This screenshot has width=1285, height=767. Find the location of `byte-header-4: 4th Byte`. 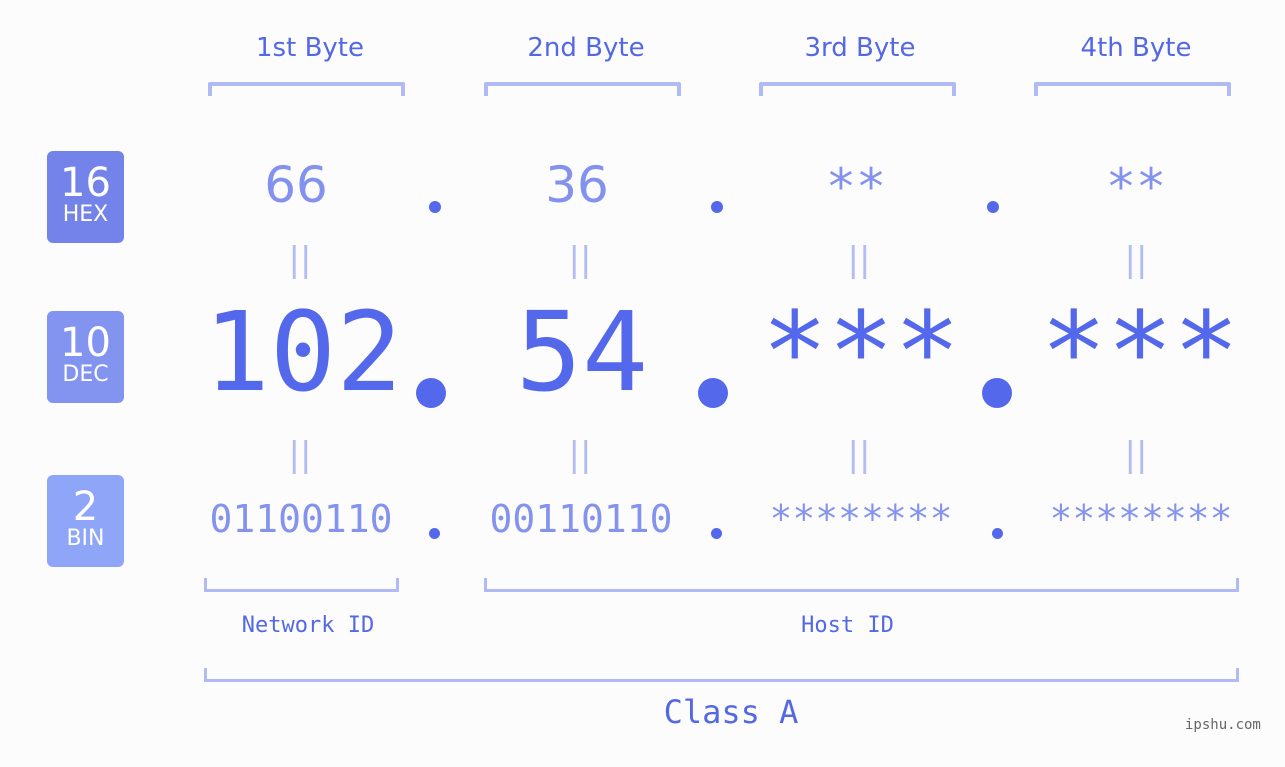

byte-header-4: 4th Byte is located at coordinates (1136, 48).